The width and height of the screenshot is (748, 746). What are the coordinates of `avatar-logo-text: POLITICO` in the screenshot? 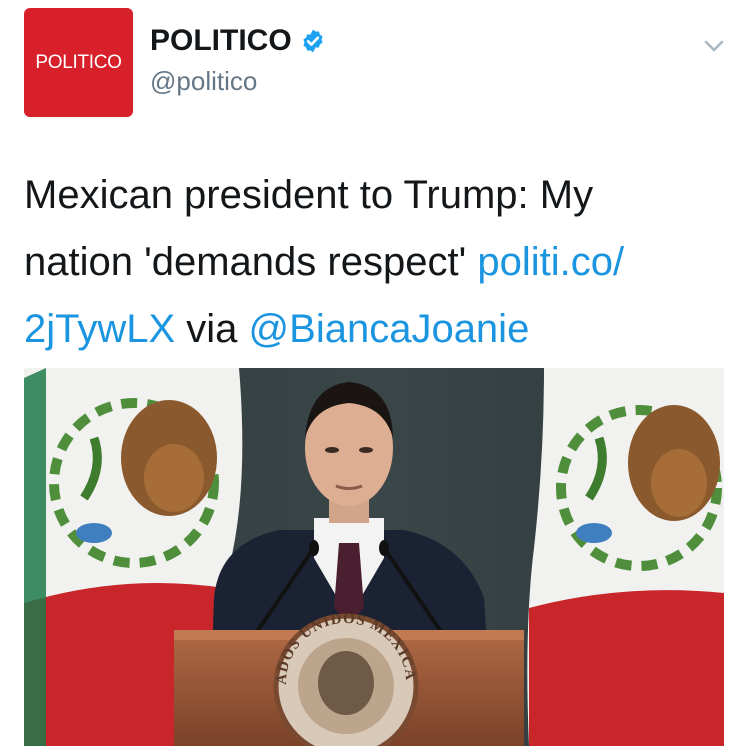 It's located at (78, 62).